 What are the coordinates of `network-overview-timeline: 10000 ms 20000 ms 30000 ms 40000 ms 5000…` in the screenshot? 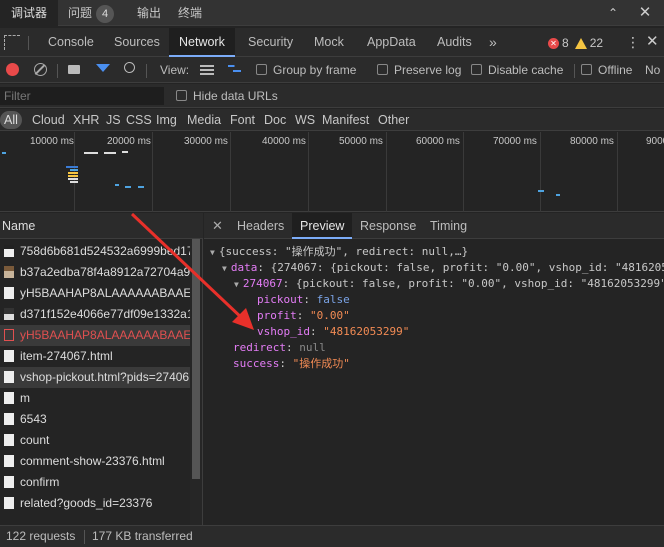 It's located at (332, 172).